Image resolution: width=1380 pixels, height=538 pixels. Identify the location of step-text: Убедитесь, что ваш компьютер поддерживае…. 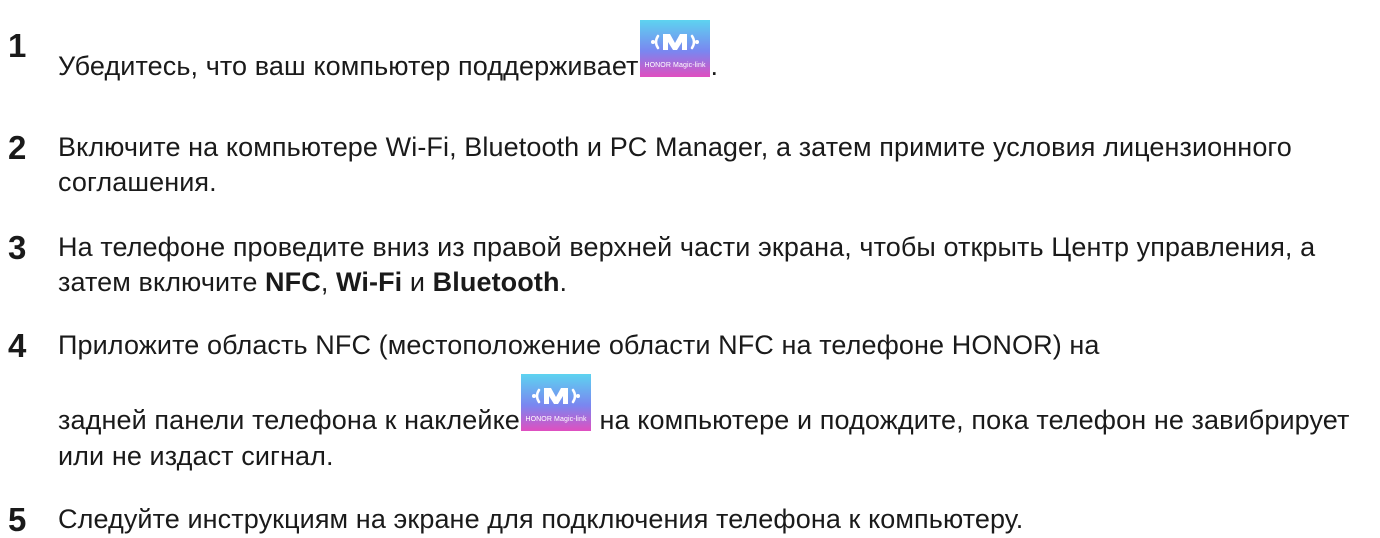
(348, 66).